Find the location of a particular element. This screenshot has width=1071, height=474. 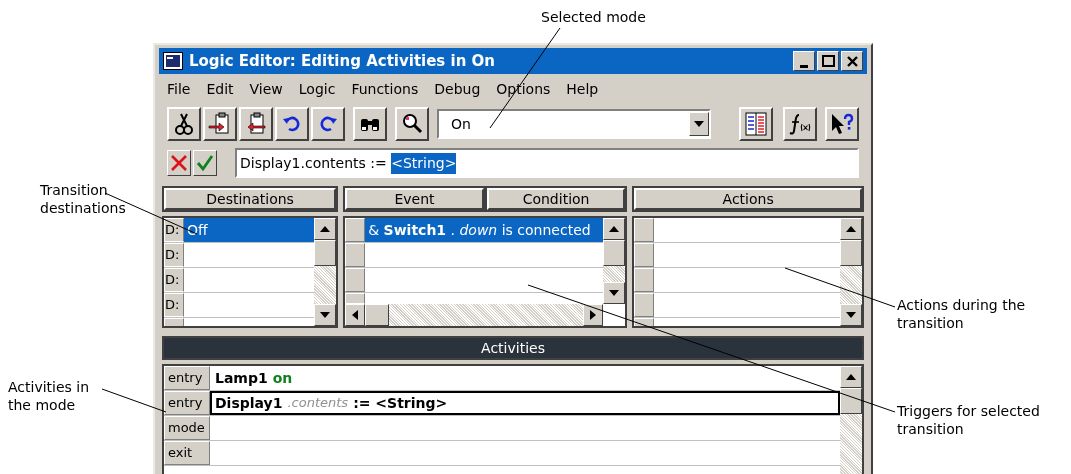

column-header: Actions is located at coordinates (748, 199).